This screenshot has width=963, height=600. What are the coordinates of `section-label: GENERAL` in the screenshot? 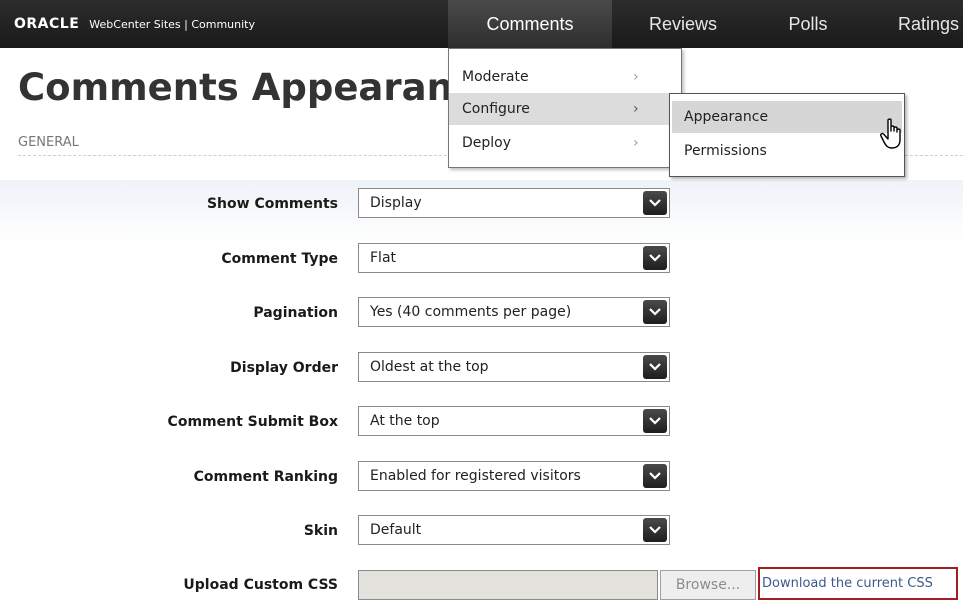 It's located at (48, 142).